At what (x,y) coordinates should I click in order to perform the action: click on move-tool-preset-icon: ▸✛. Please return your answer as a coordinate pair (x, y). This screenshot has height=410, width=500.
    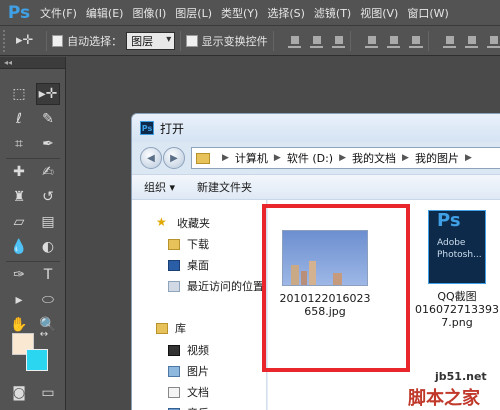
    Looking at the image, I should click on (25, 41).